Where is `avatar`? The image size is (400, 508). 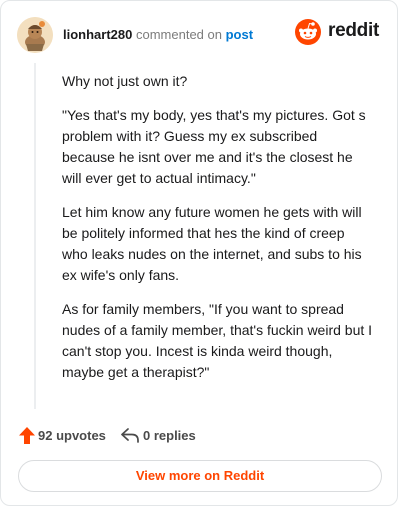
avatar is located at coordinates (35, 35).